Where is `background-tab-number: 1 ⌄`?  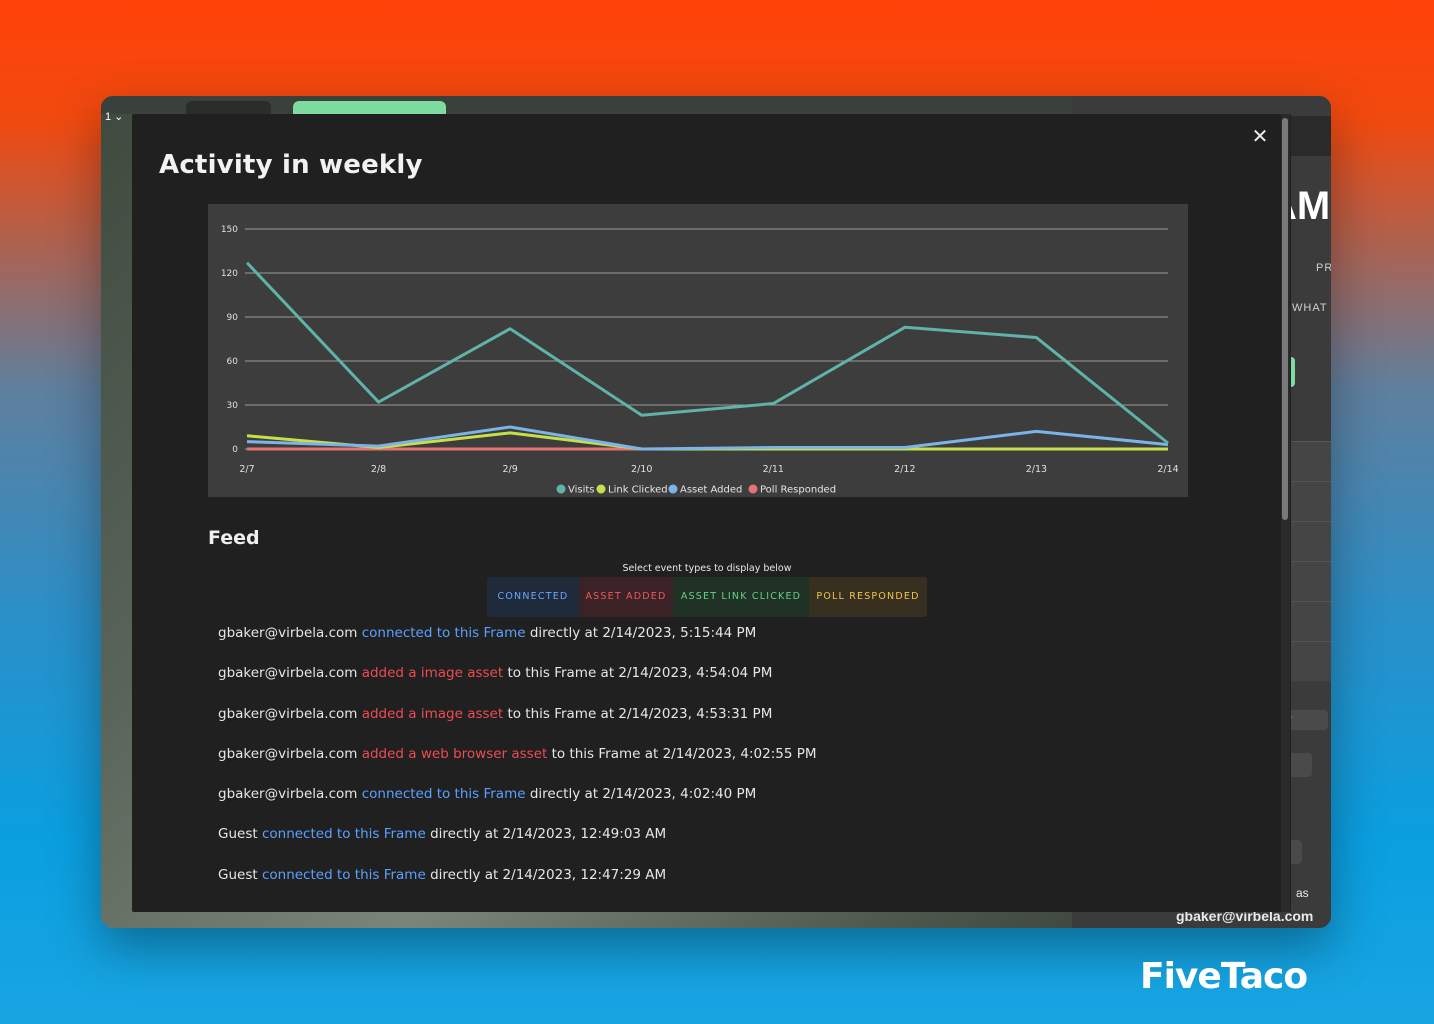 background-tab-number: 1 ⌄ is located at coordinates (114, 116).